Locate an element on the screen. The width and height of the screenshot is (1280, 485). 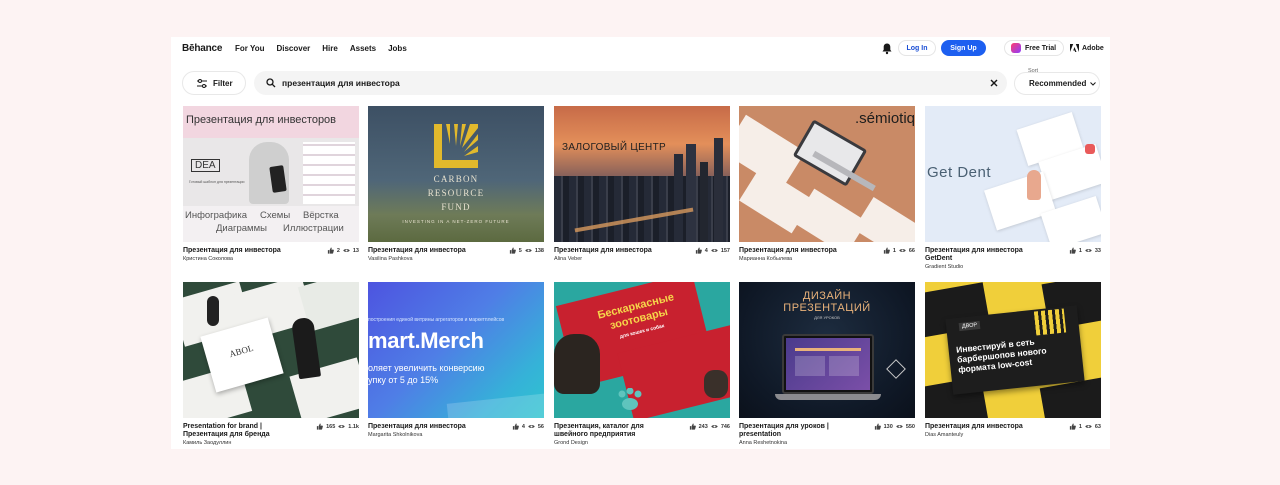
project-thumbnail: .sémiotiq is located at coordinates (827, 174).